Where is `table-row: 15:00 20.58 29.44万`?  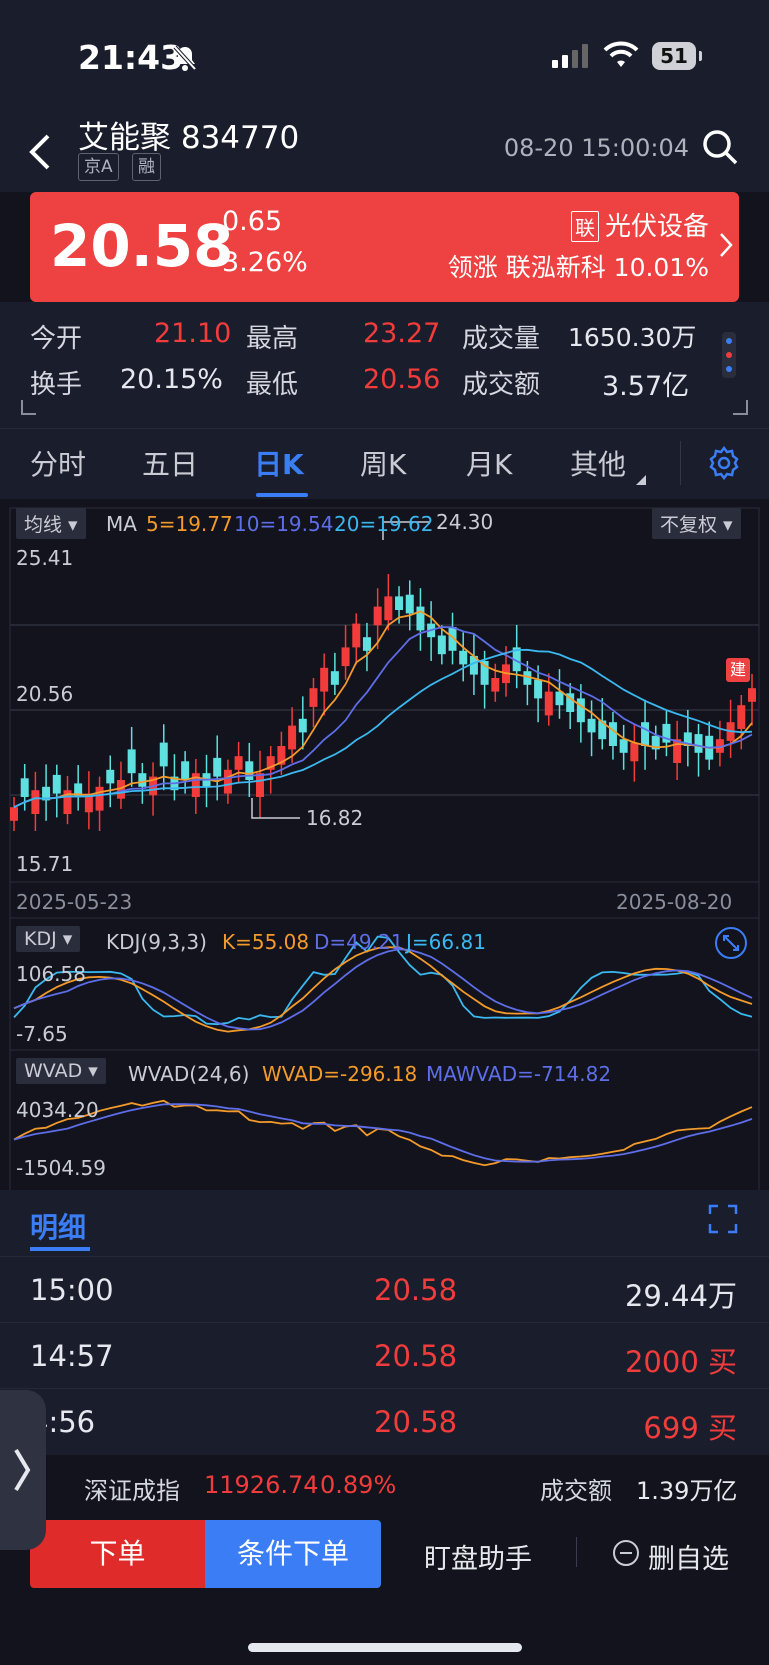
table-row: 15:00 20.58 29.44万 is located at coordinates (384, 1289).